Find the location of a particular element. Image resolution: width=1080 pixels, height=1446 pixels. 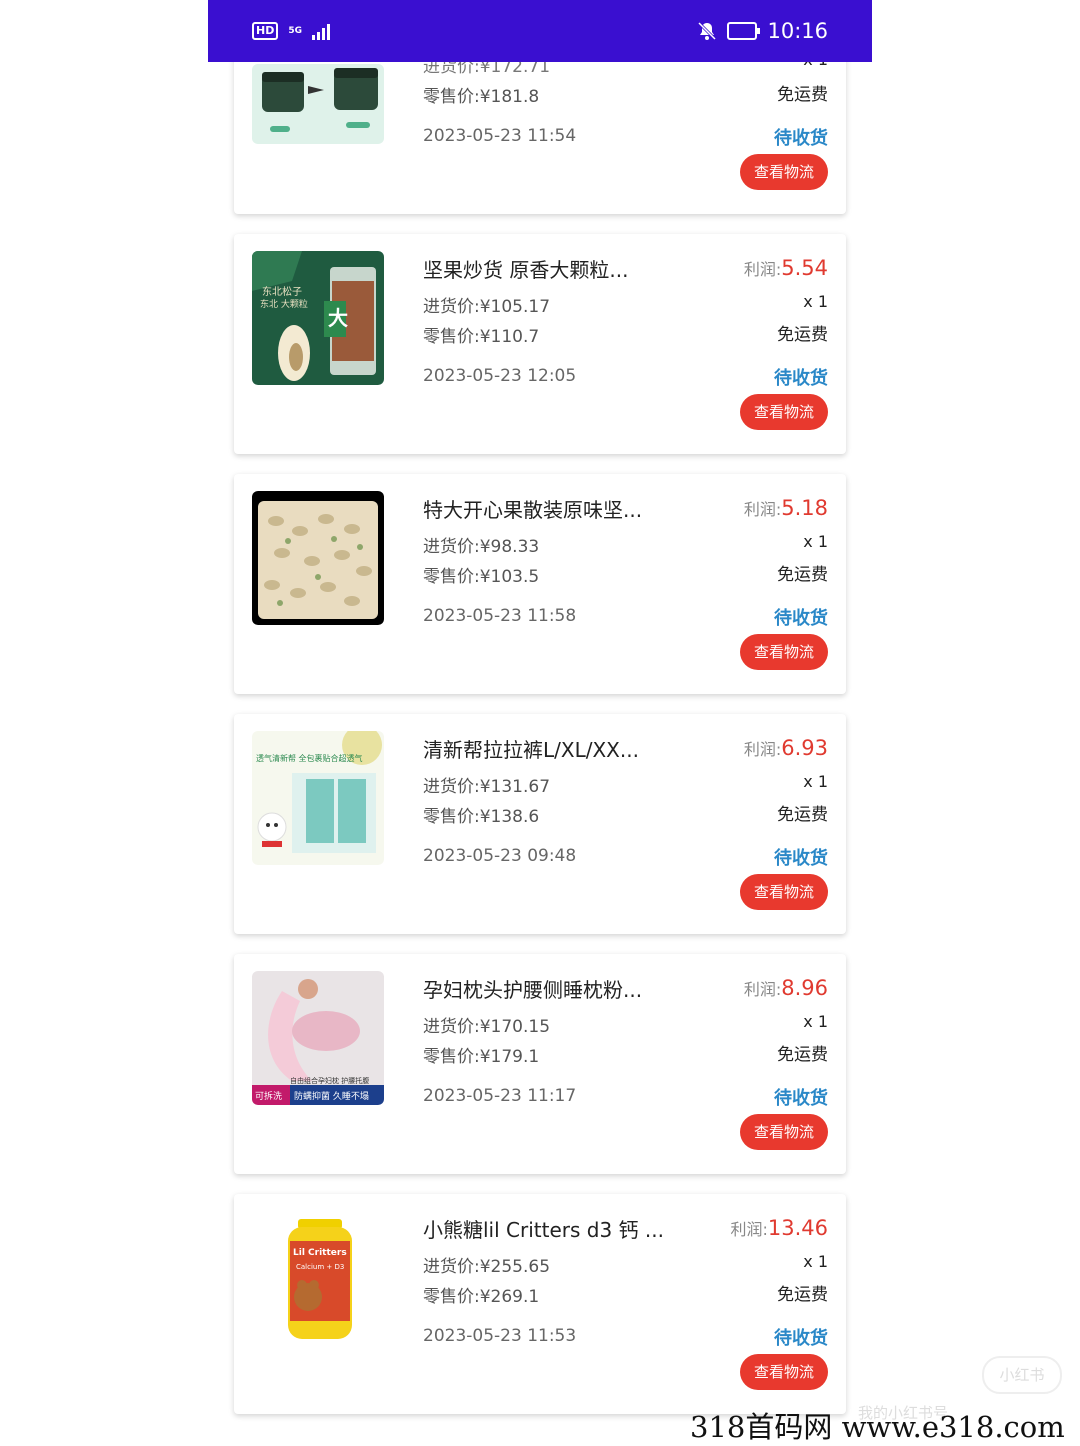

bell-muted-icon is located at coordinates (707, 31).